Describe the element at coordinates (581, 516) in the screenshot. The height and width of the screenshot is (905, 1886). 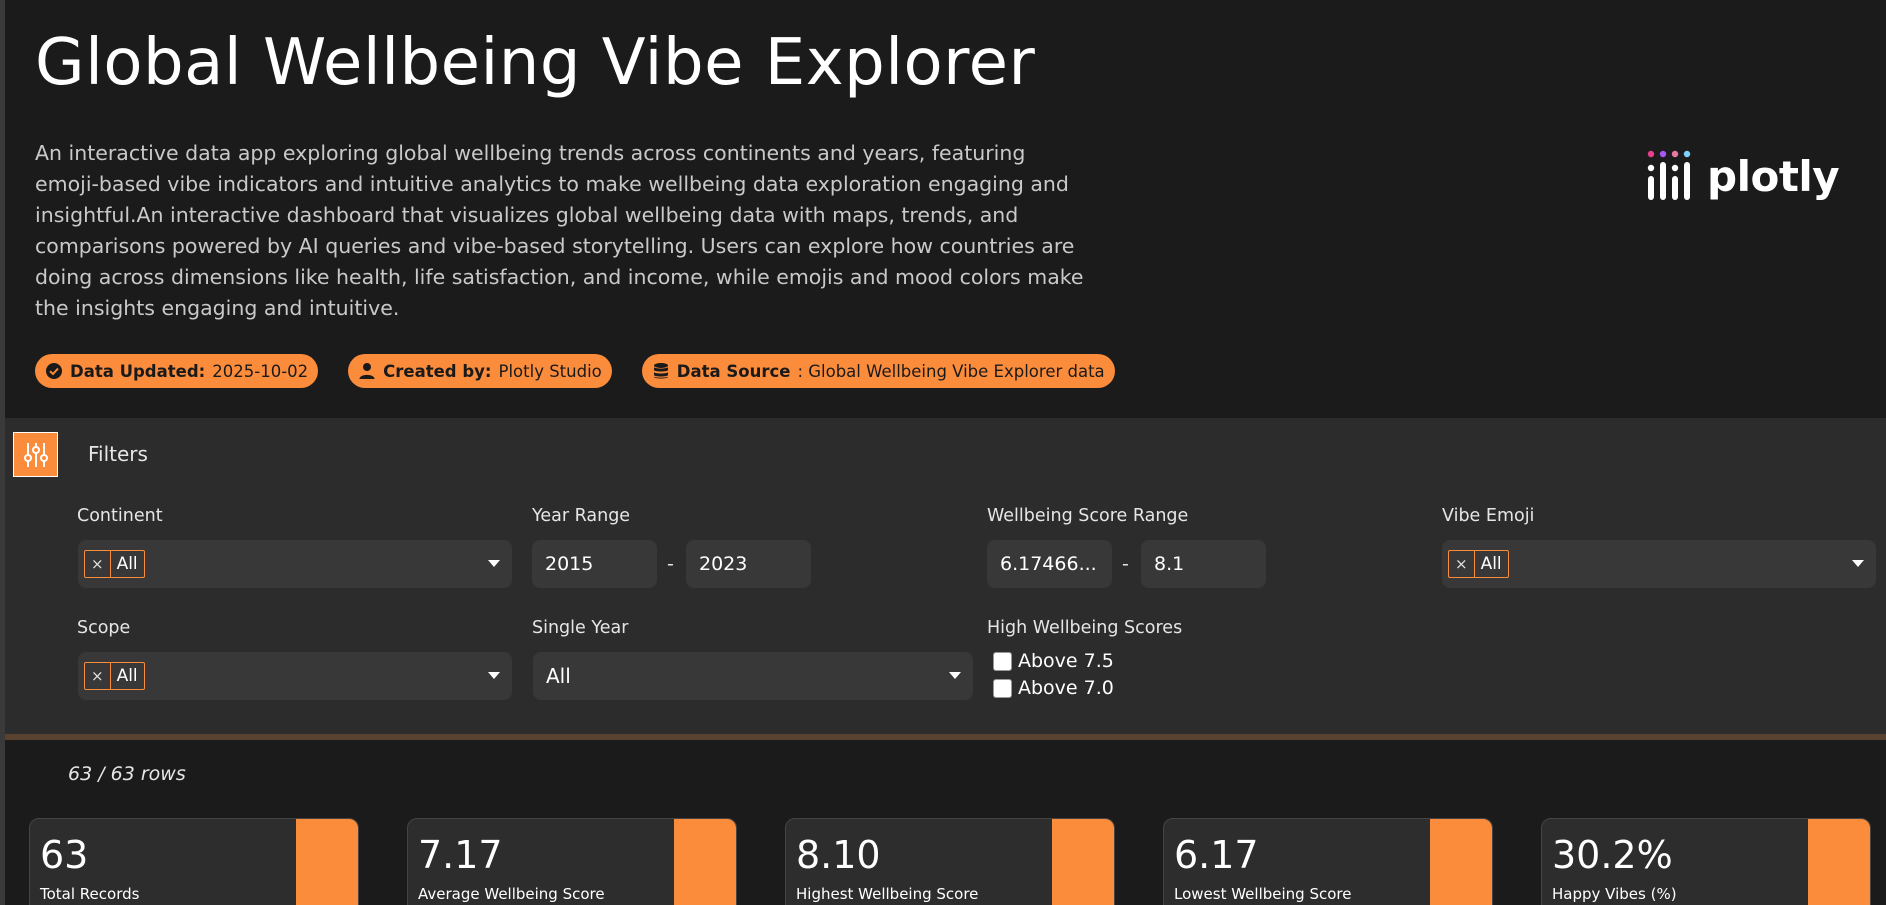
I see `year-range-label: Year Range` at that location.